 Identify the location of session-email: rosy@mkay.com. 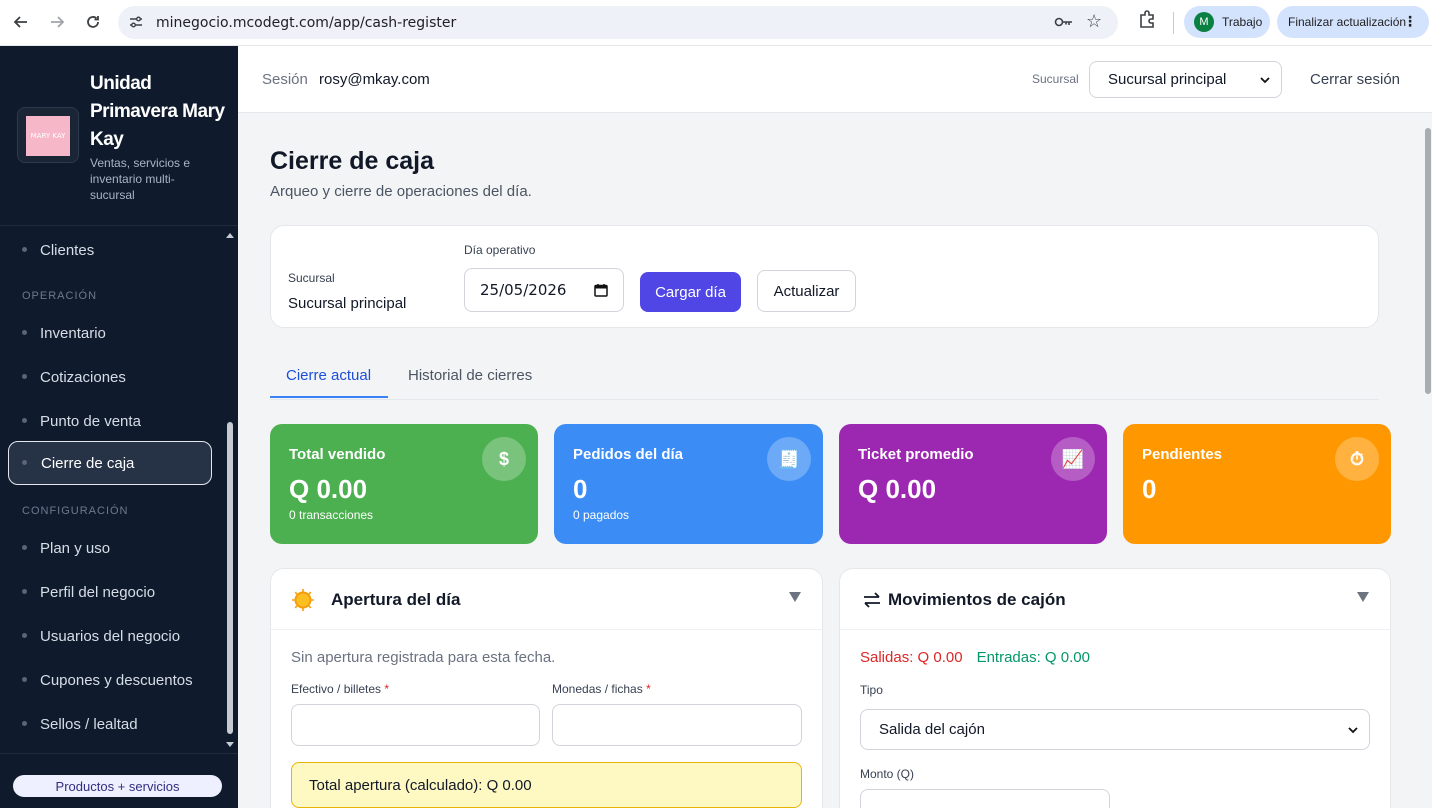
(374, 79).